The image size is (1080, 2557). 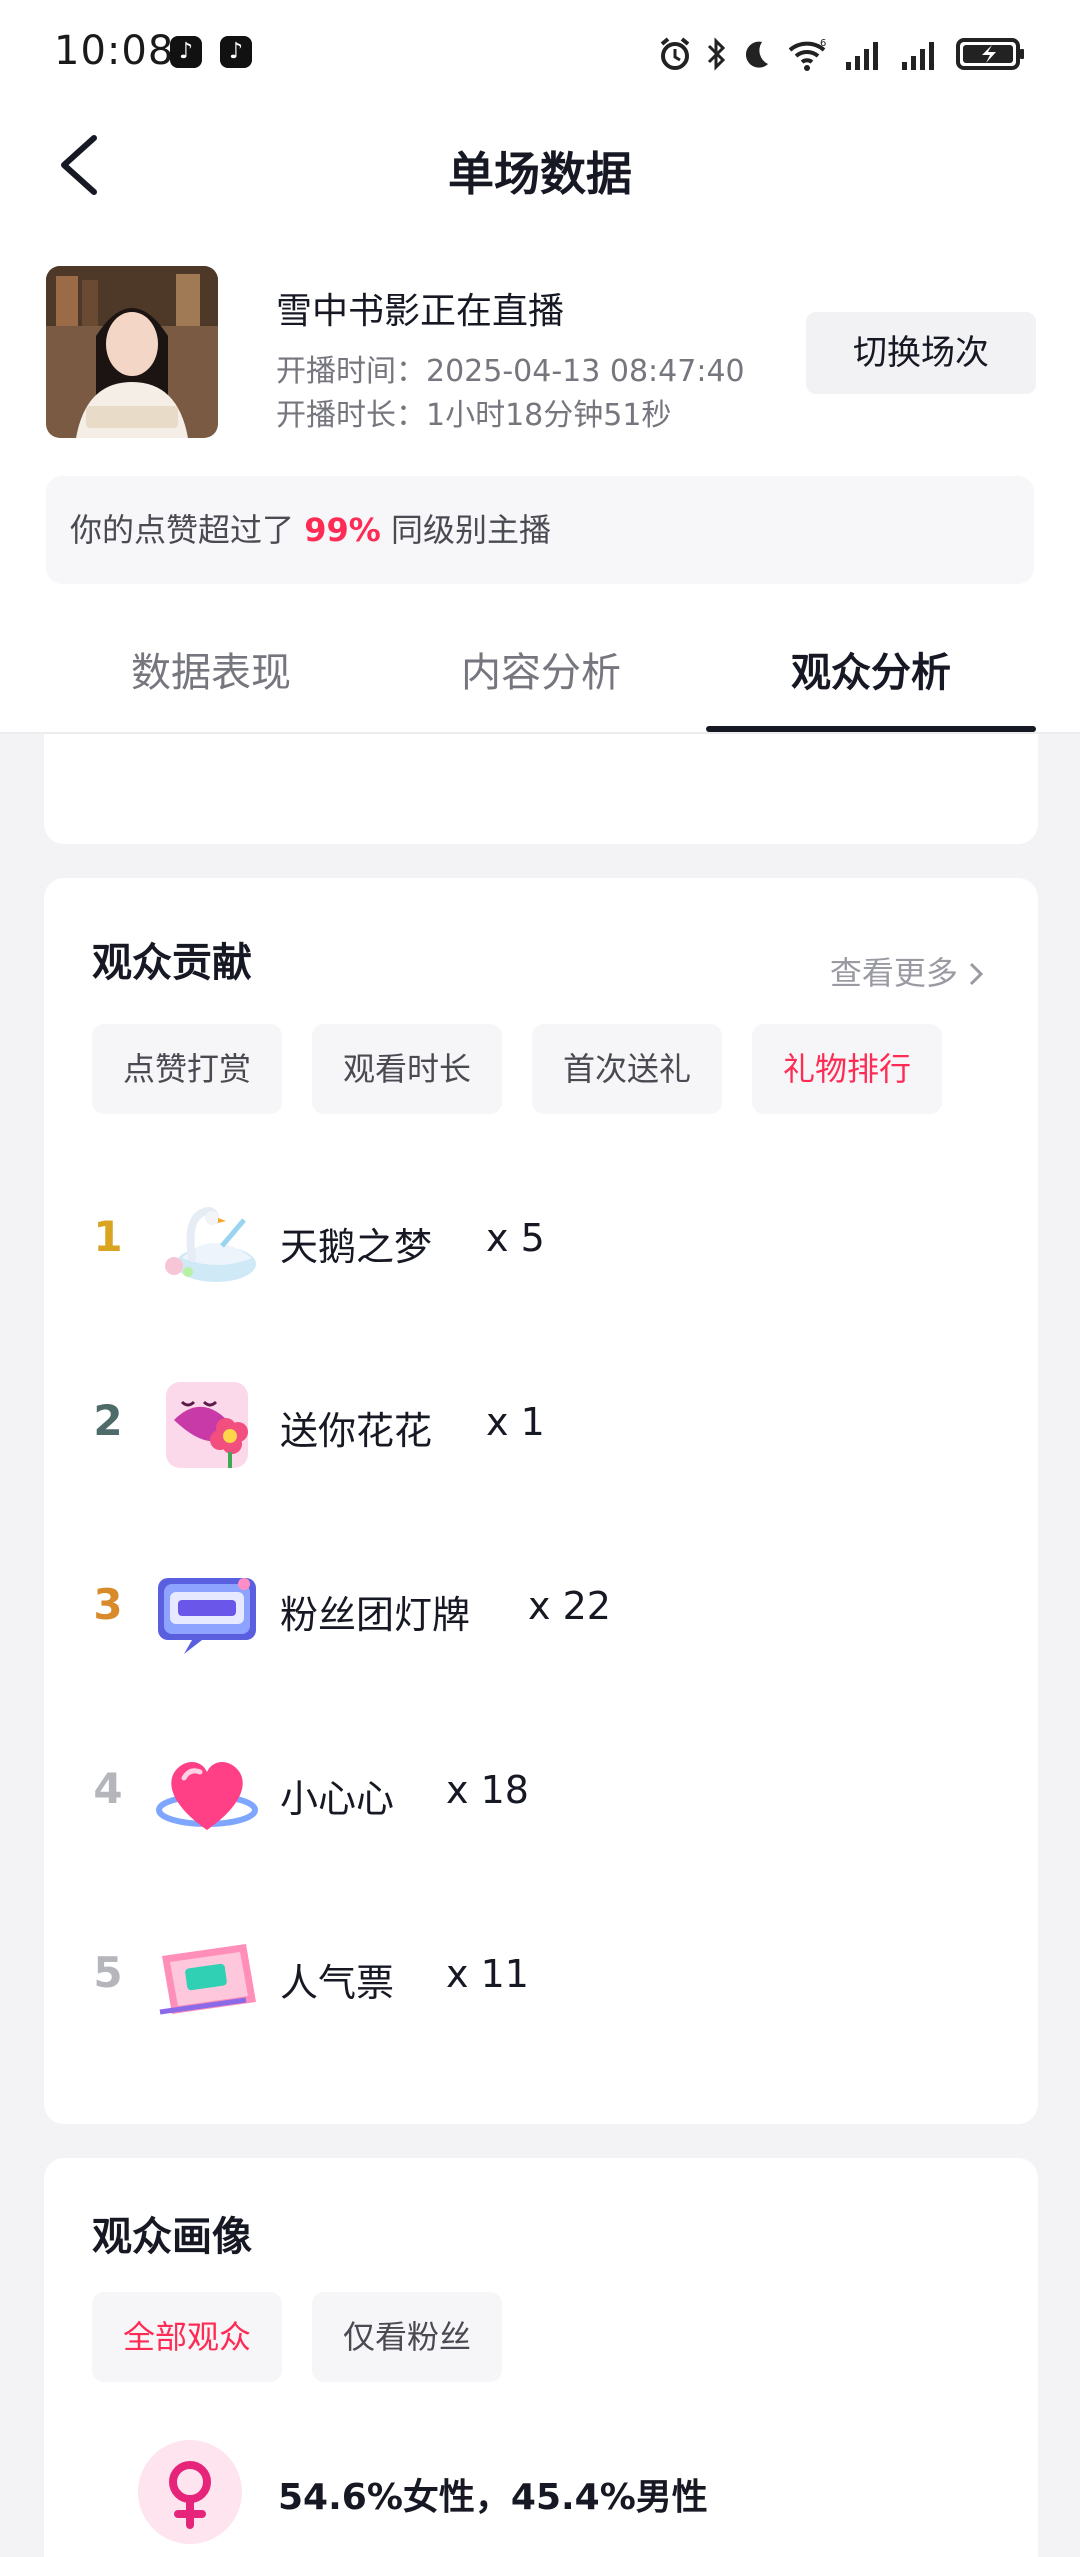 I want to click on gift-row: 1 天鹅之梦 x 5, so click(x=541, y=1240).